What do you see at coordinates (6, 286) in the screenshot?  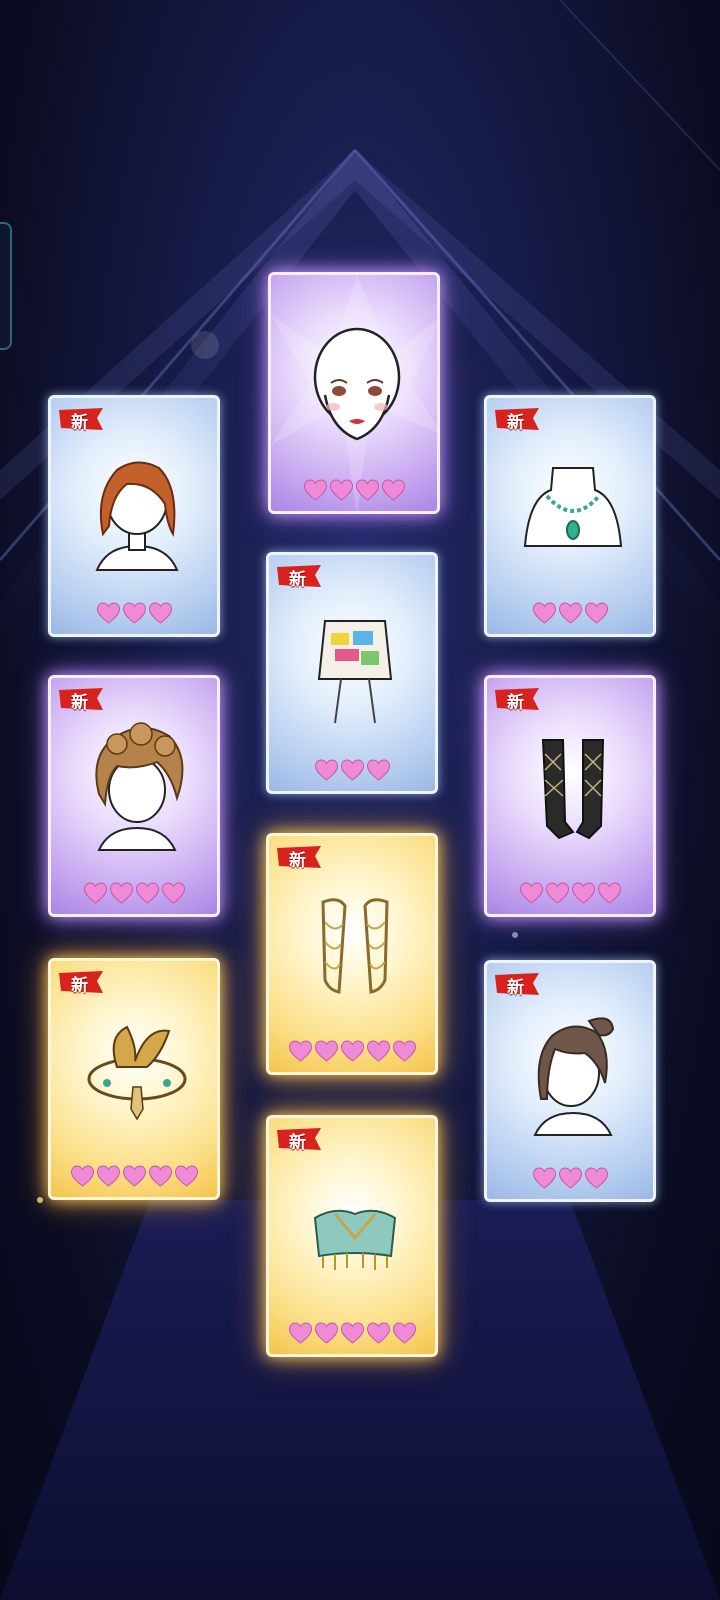 I see `side-drawer-tab` at bounding box center [6, 286].